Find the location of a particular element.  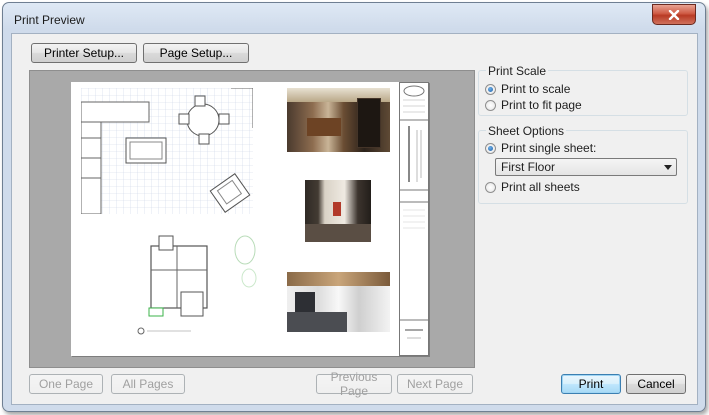

close-button is located at coordinates (674, 14).